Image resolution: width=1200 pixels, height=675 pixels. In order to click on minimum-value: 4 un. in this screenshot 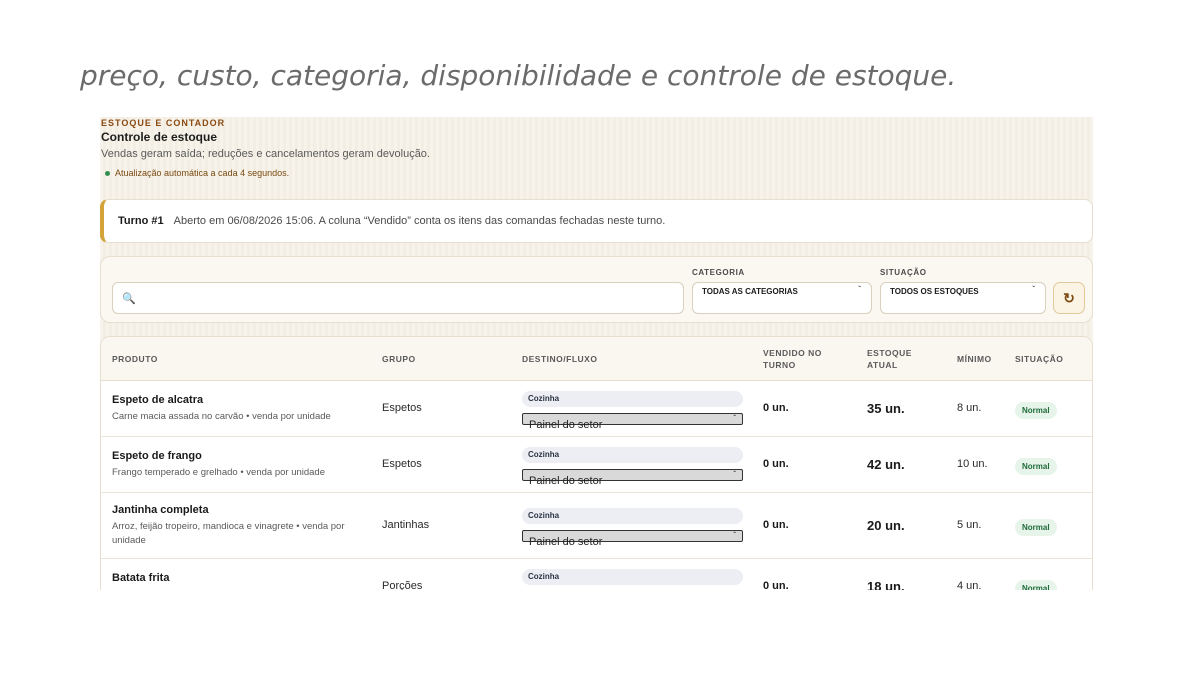, I will do `click(969, 585)`.